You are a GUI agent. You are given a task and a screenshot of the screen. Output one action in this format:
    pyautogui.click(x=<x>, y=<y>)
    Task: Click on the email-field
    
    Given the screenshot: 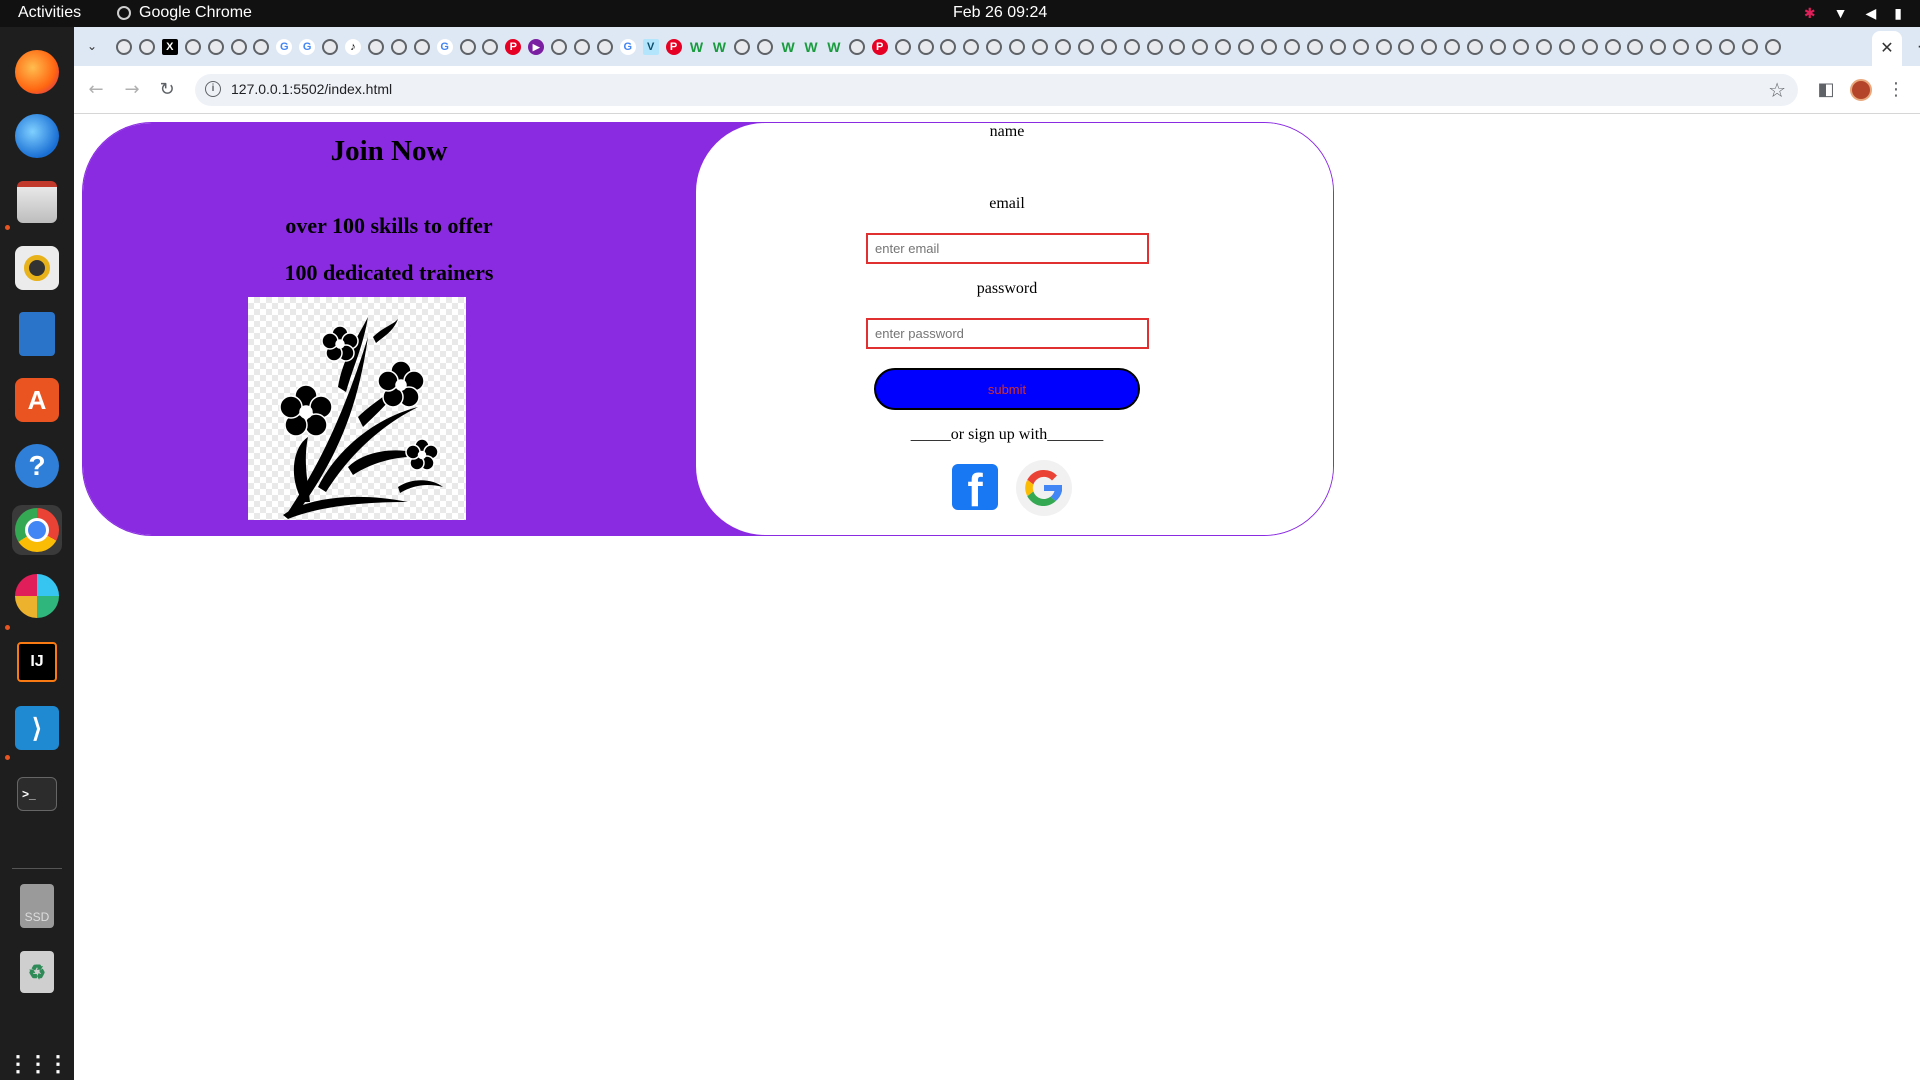 What is the action you would take?
    pyautogui.click(x=1007, y=248)
    